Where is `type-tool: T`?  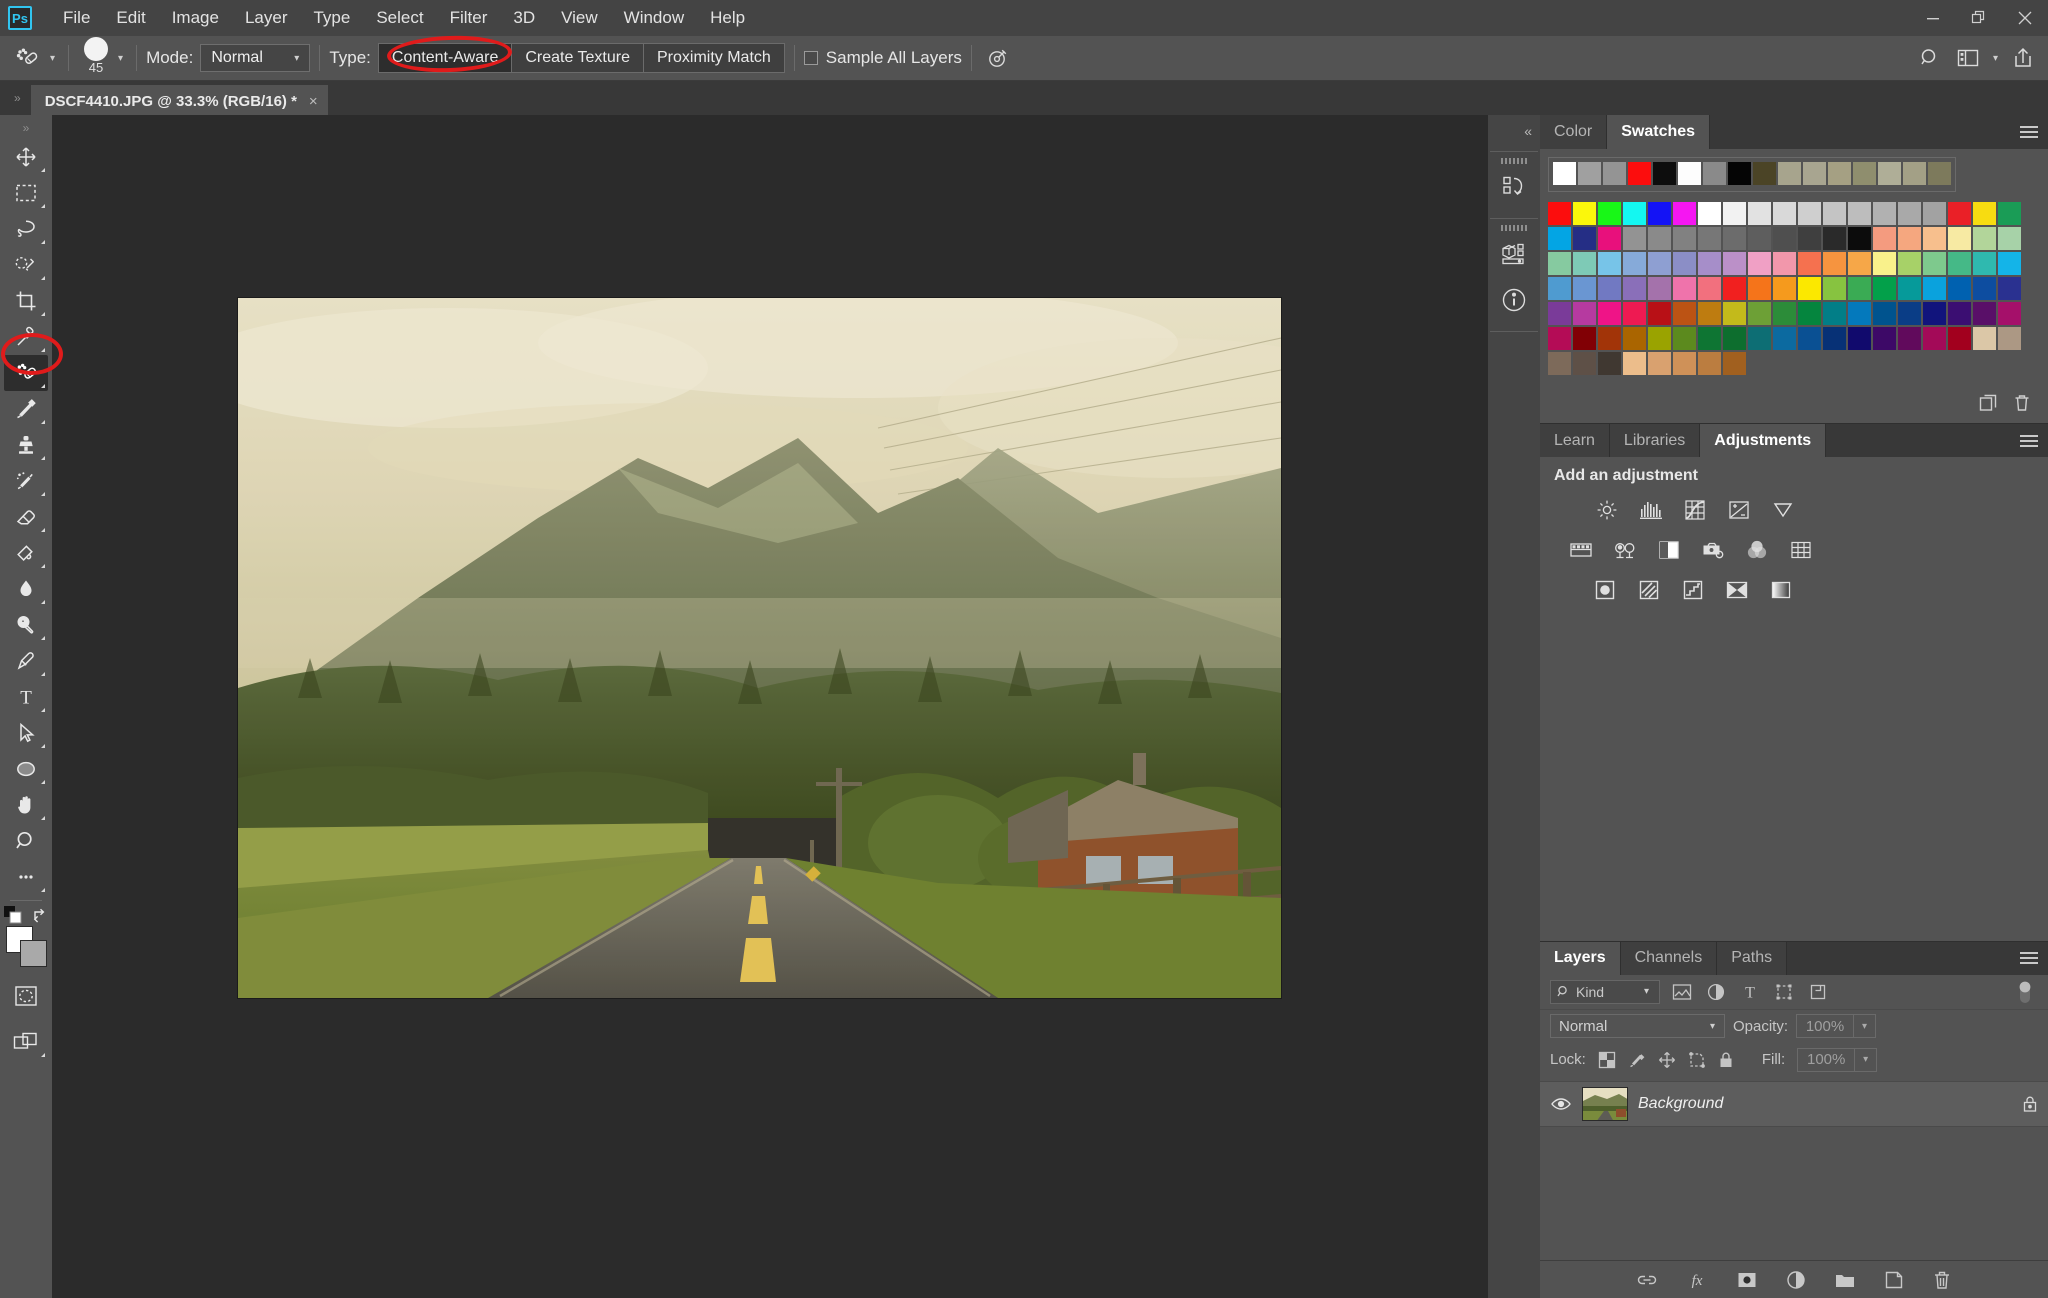
type-tool: T is located at coordinates (26, 697).